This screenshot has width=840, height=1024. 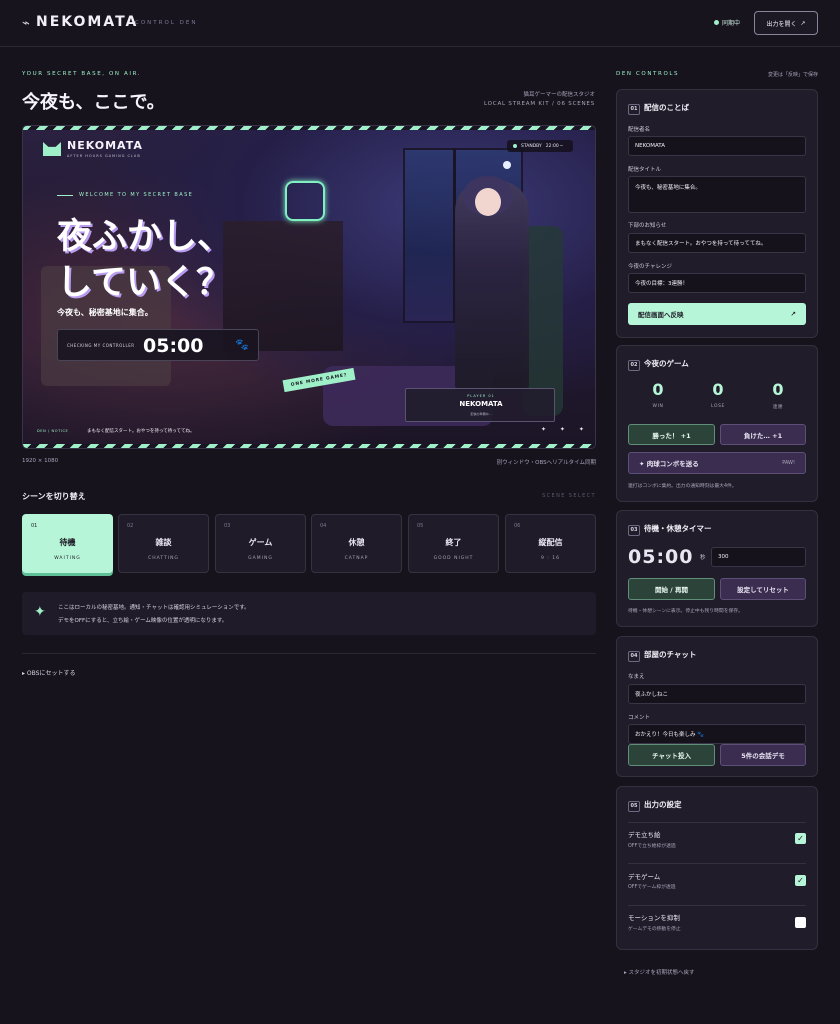 What do you see at coordinates (717, 146) in the screenshot?
I see `streamer-name-input: NEKOMATA` at bounding box center [717, 146].